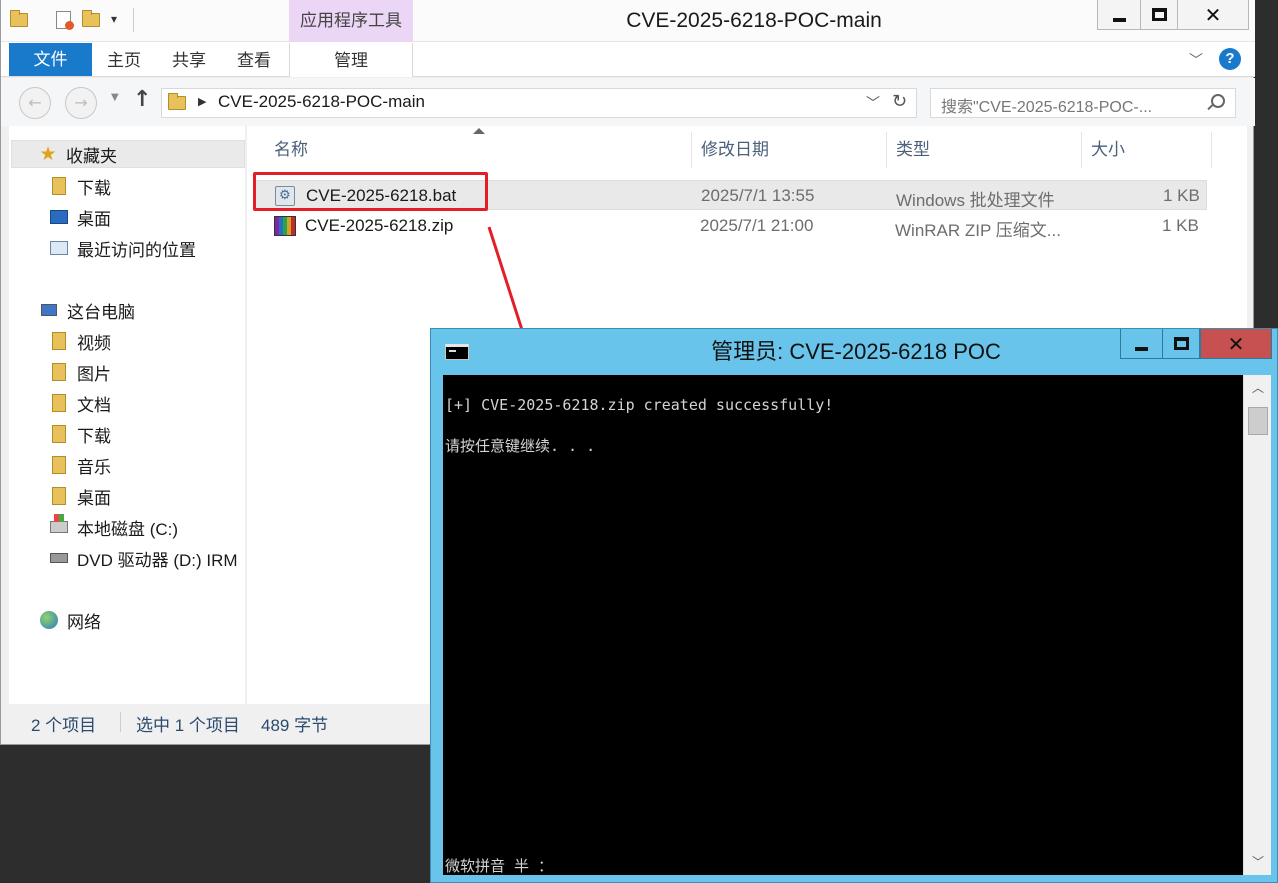 Image resolution: width=1278 pixels, height=883 pixels. I want to click on sidebar-item-favorites: ★ 收藏夹, so click(128, 154).